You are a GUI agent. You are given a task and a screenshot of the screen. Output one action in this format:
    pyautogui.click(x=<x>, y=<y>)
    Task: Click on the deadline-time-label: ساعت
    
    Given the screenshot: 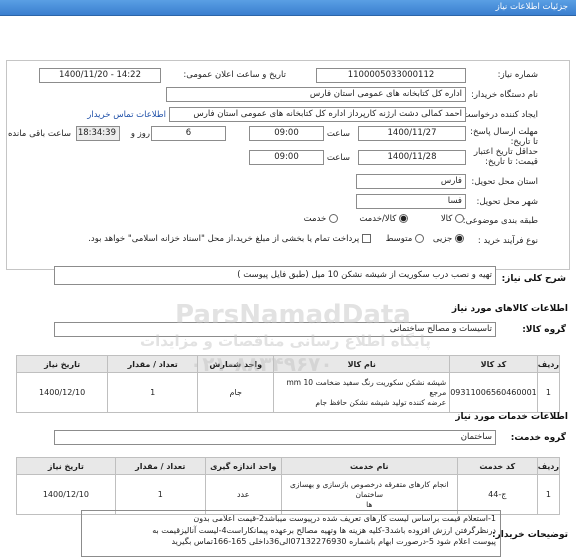 What is the action you would take?
    pyautogui.click(x=338, y=134)
    